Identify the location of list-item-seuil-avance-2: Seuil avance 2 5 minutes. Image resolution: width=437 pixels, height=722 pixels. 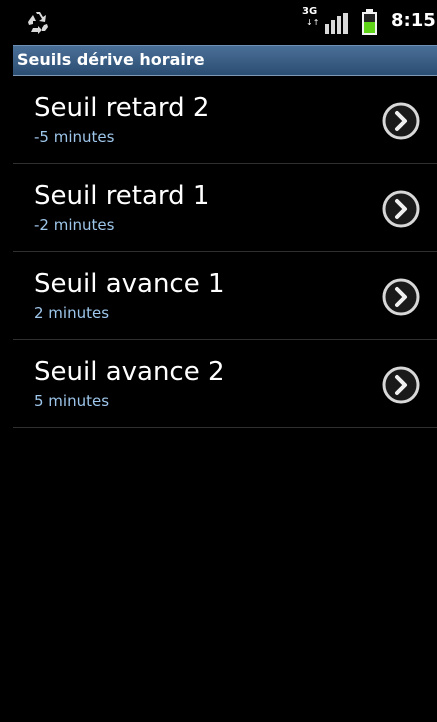
(225, 384).